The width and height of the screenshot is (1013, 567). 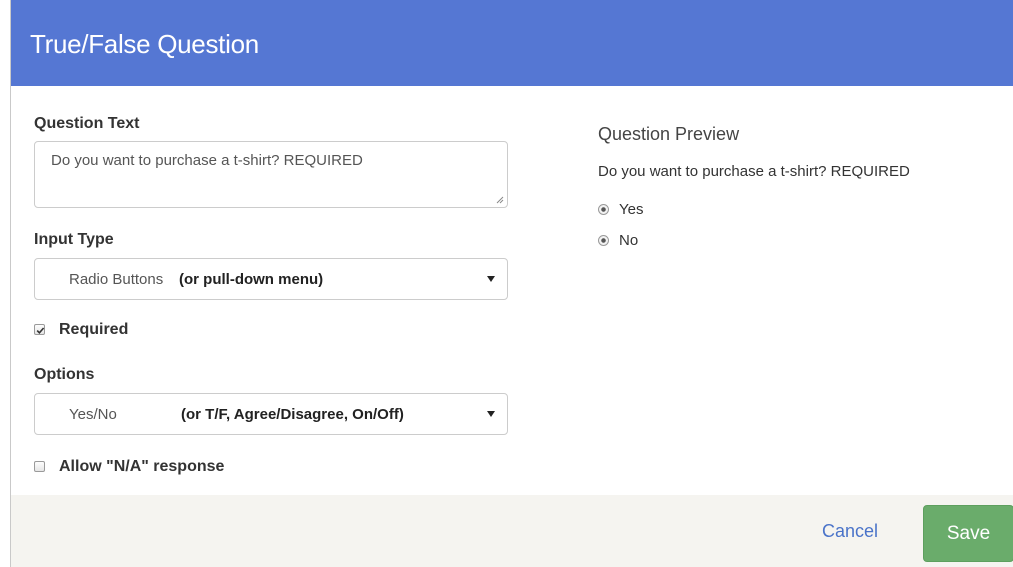 I want to click on options-select: Yes/No (or T/F, Agree/Disagree, On/Off), so click(x=271, y=414).